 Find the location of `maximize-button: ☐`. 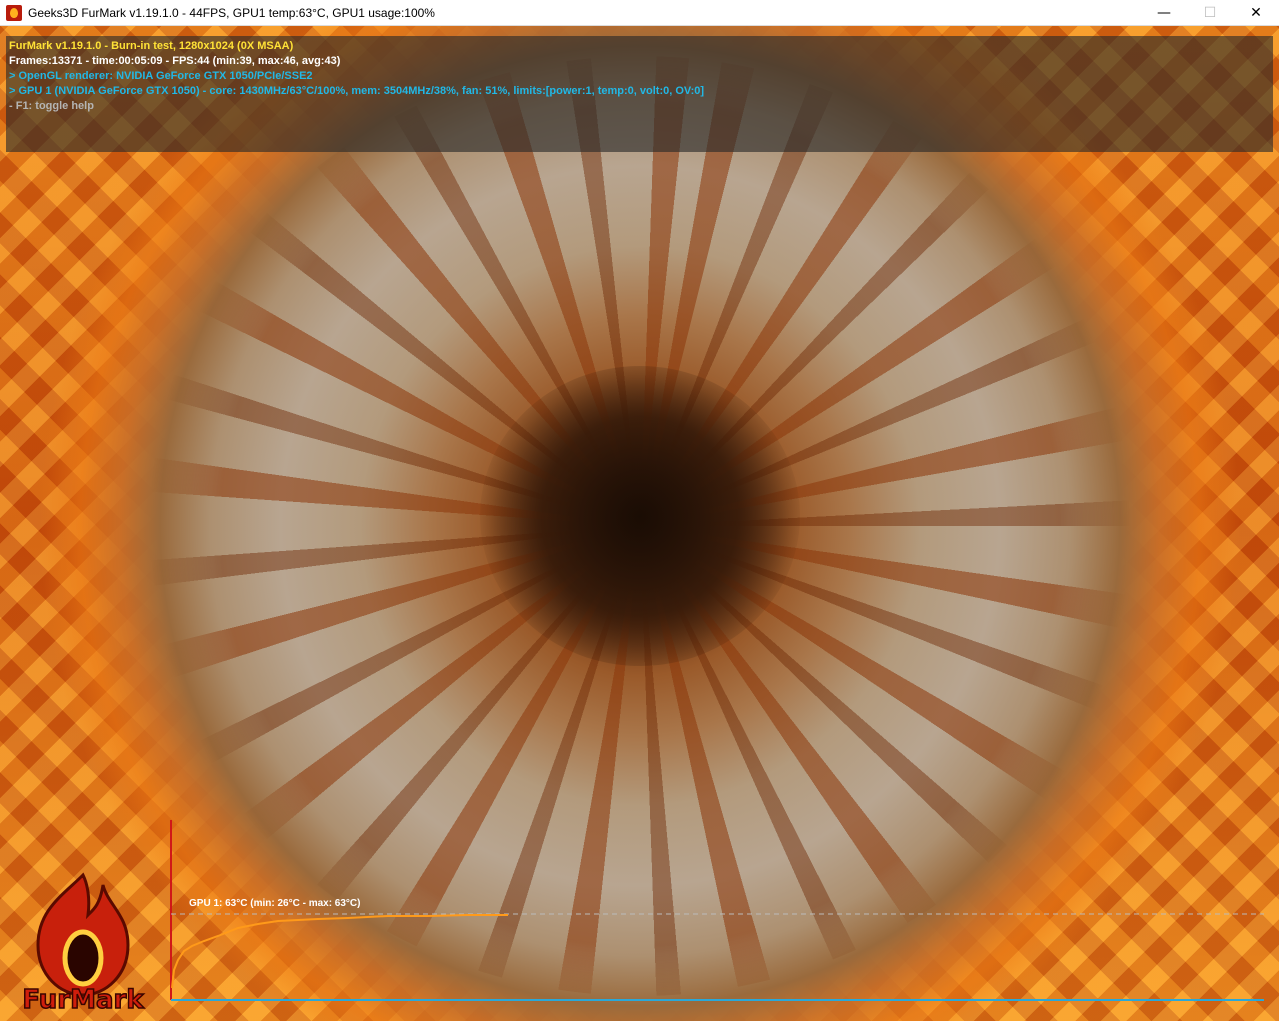

maximize-button: ☐ is located at coordinates (1210, 13).